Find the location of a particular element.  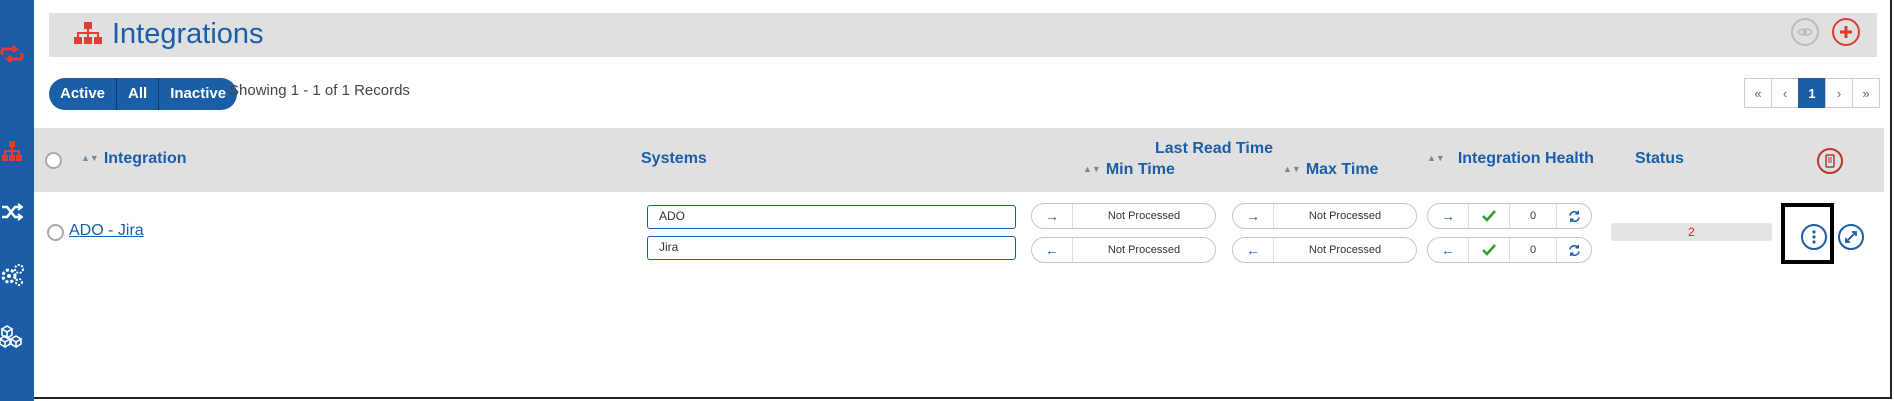

page-first-button: « is located at coordinates (1758, 93).